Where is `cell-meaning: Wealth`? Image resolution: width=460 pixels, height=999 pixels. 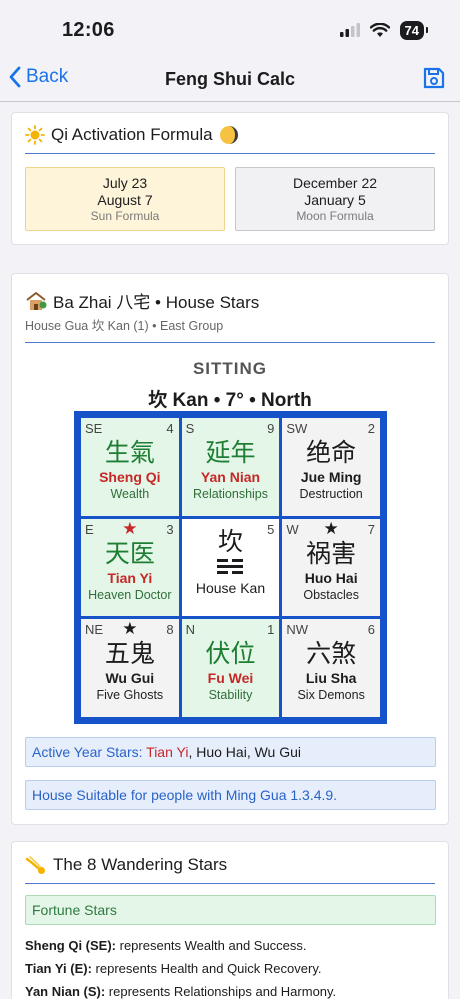 cell-meaning: Wealth is located at coordinates (130, 494).